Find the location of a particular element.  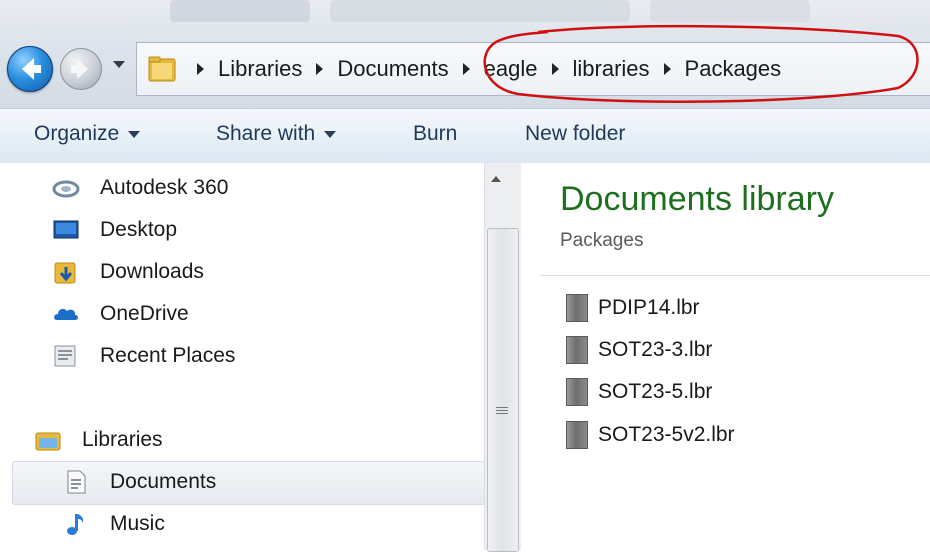

scrollbar-grip-icon is located at coordinates (502, 410).